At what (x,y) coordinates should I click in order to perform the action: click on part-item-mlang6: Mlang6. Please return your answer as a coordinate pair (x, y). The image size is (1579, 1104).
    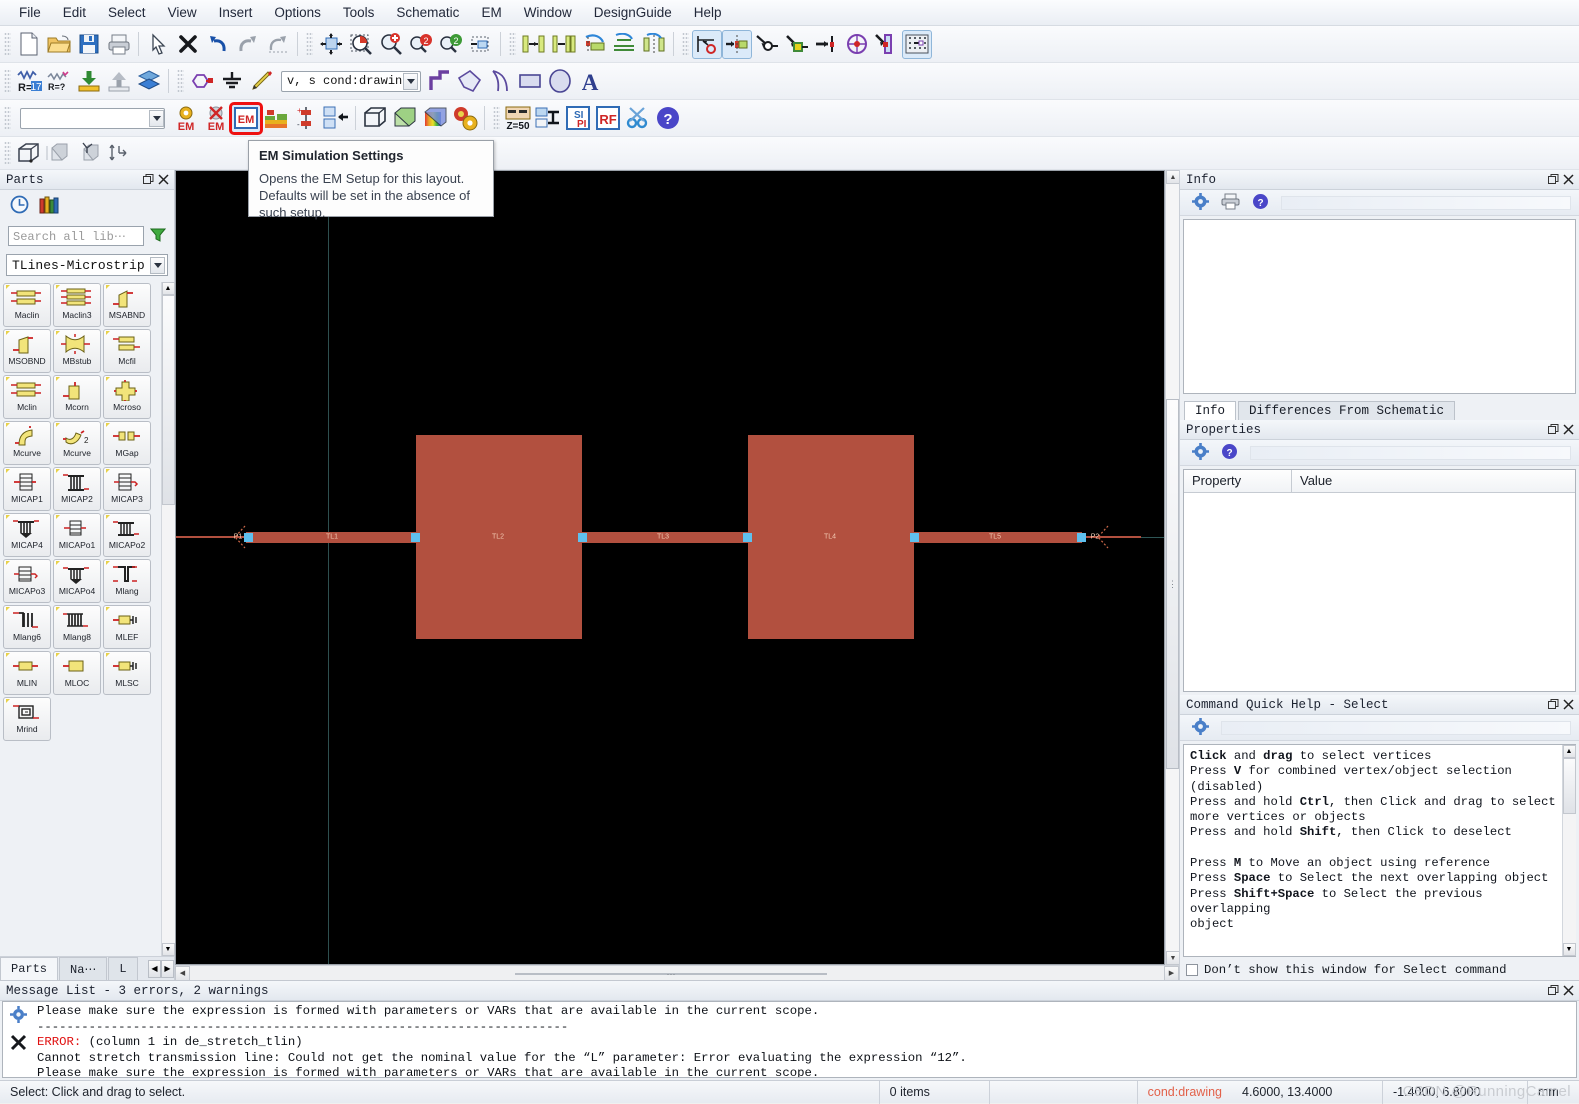
    Looking at the image, I should click on (27, 627).